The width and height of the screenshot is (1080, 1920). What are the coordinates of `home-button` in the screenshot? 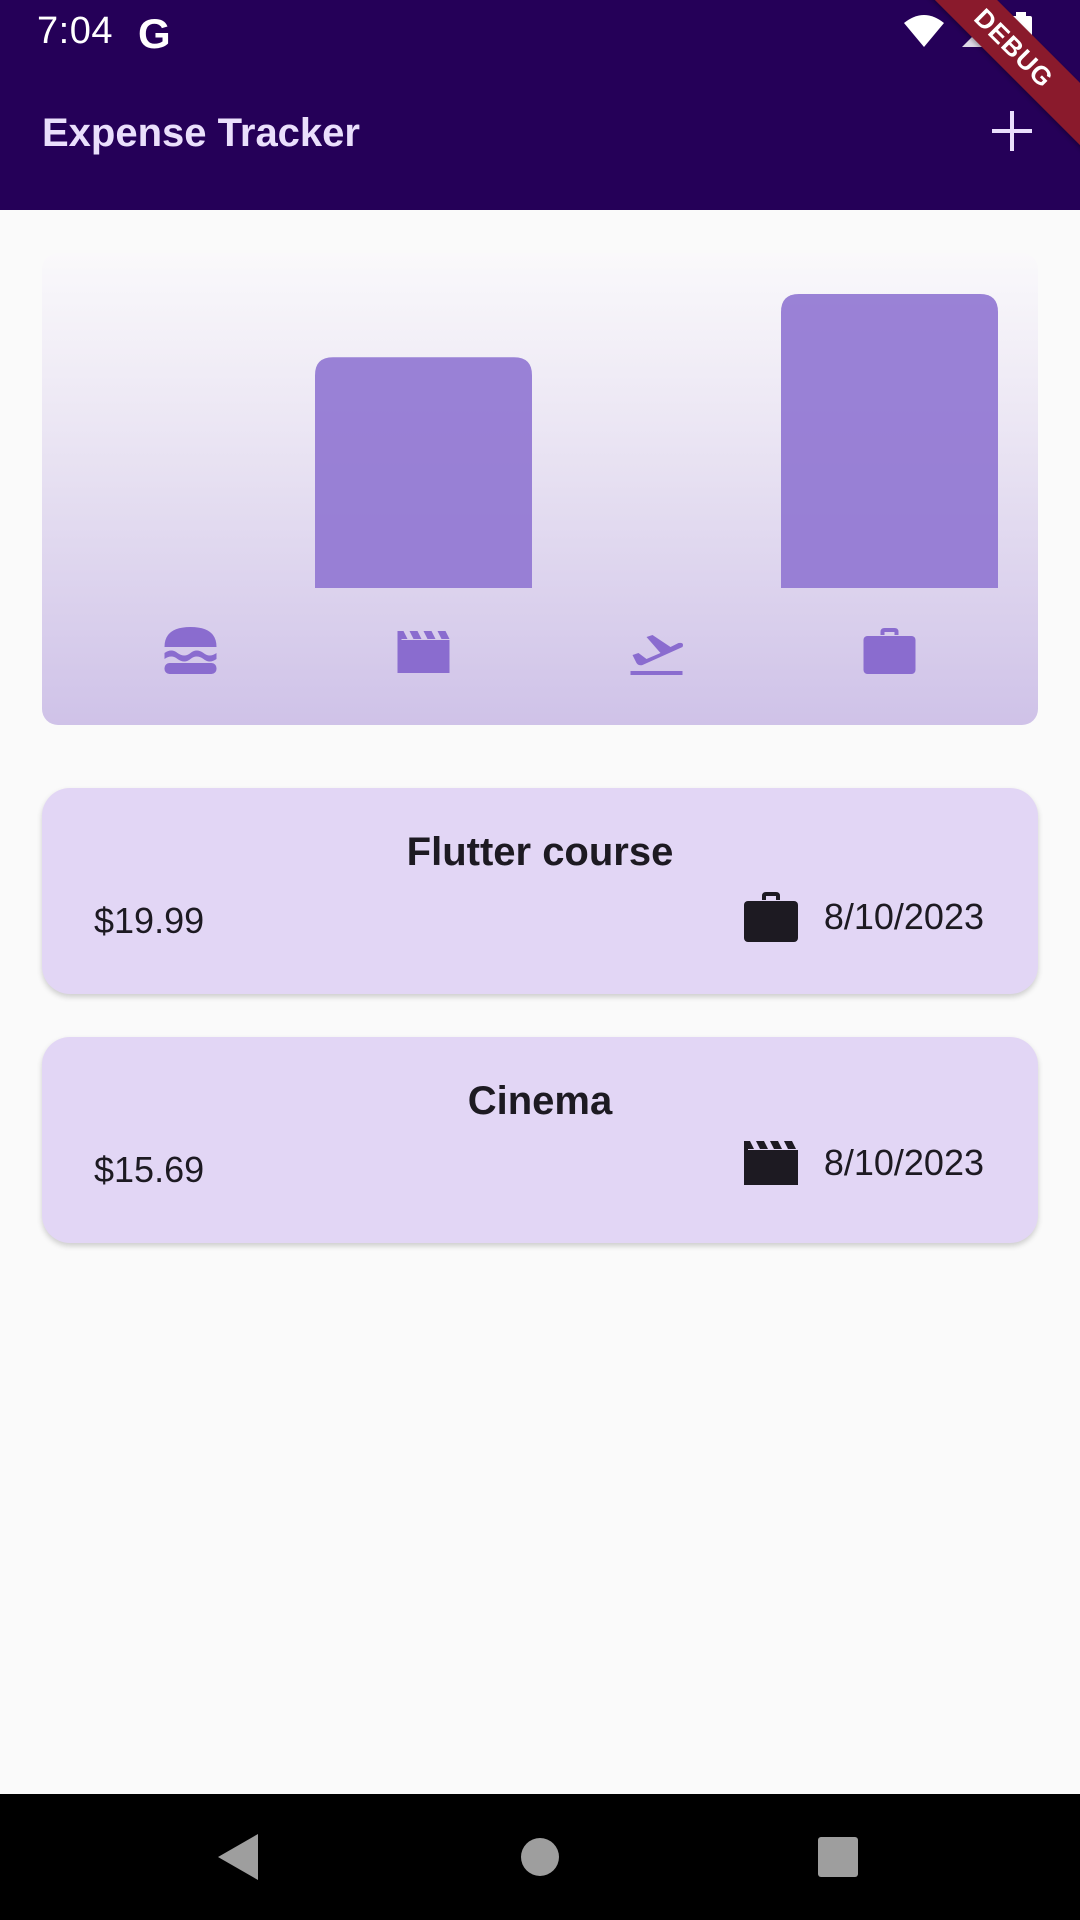 It's located at (540, 1857).